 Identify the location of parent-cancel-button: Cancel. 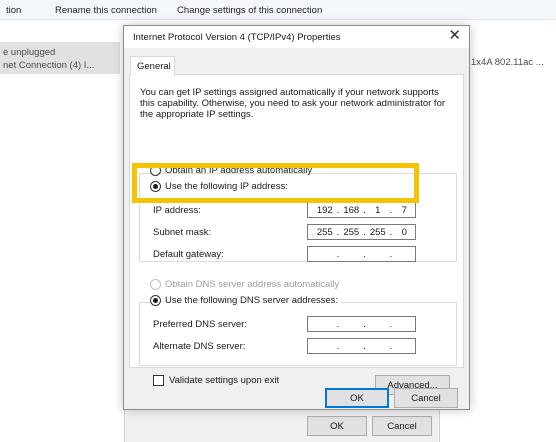
(402, 426).